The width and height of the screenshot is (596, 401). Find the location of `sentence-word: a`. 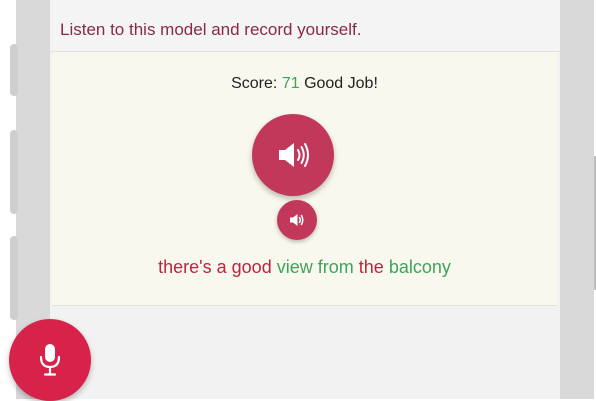

sentence-word: a is located at coordinates (221, 267).